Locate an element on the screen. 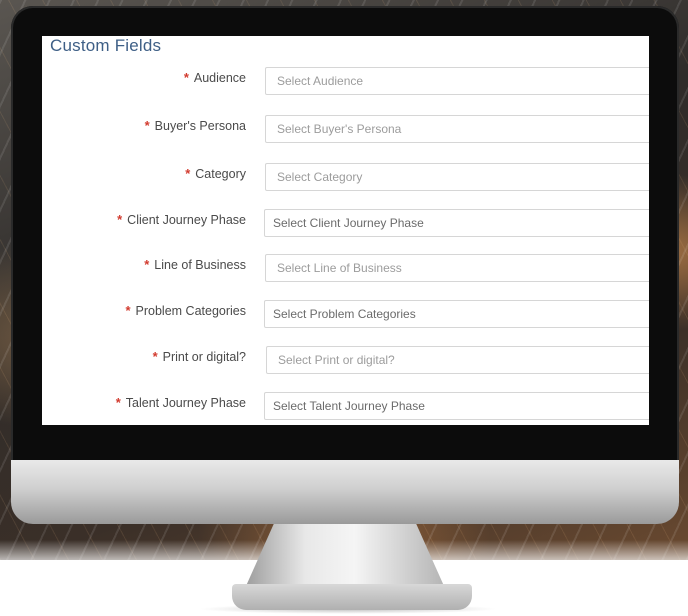 Image resolution: width=688 pixels, height=616 pixels. field-label-text: Print or digital? is located at coordinates (204, 357).